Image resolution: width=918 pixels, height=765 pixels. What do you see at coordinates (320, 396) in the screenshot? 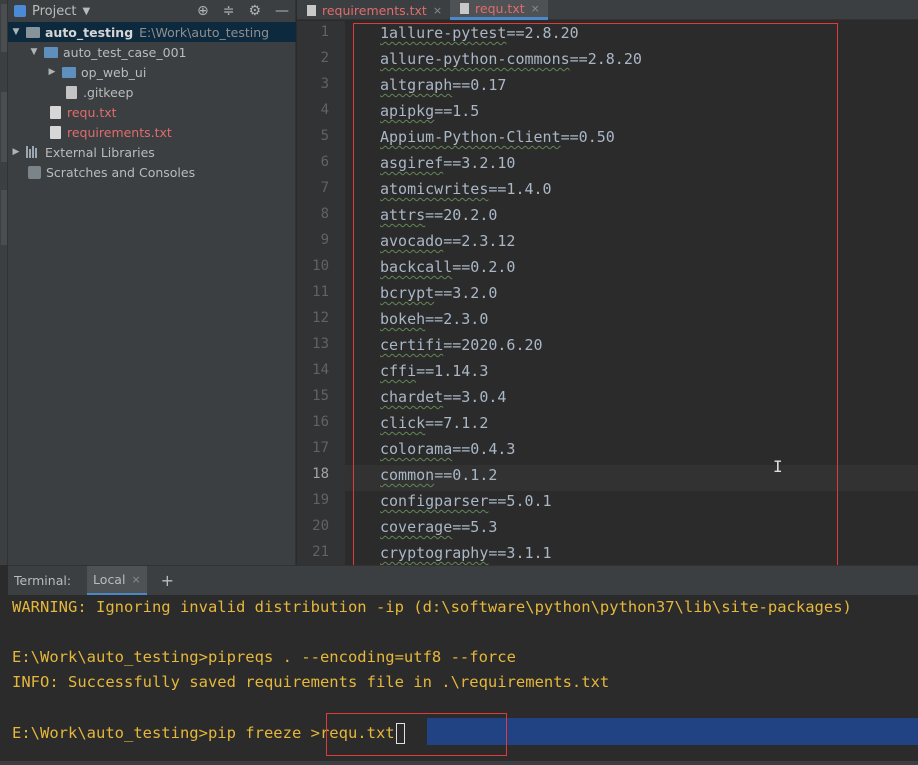
I see `line-number: 15` at bounding box center [320, 396].